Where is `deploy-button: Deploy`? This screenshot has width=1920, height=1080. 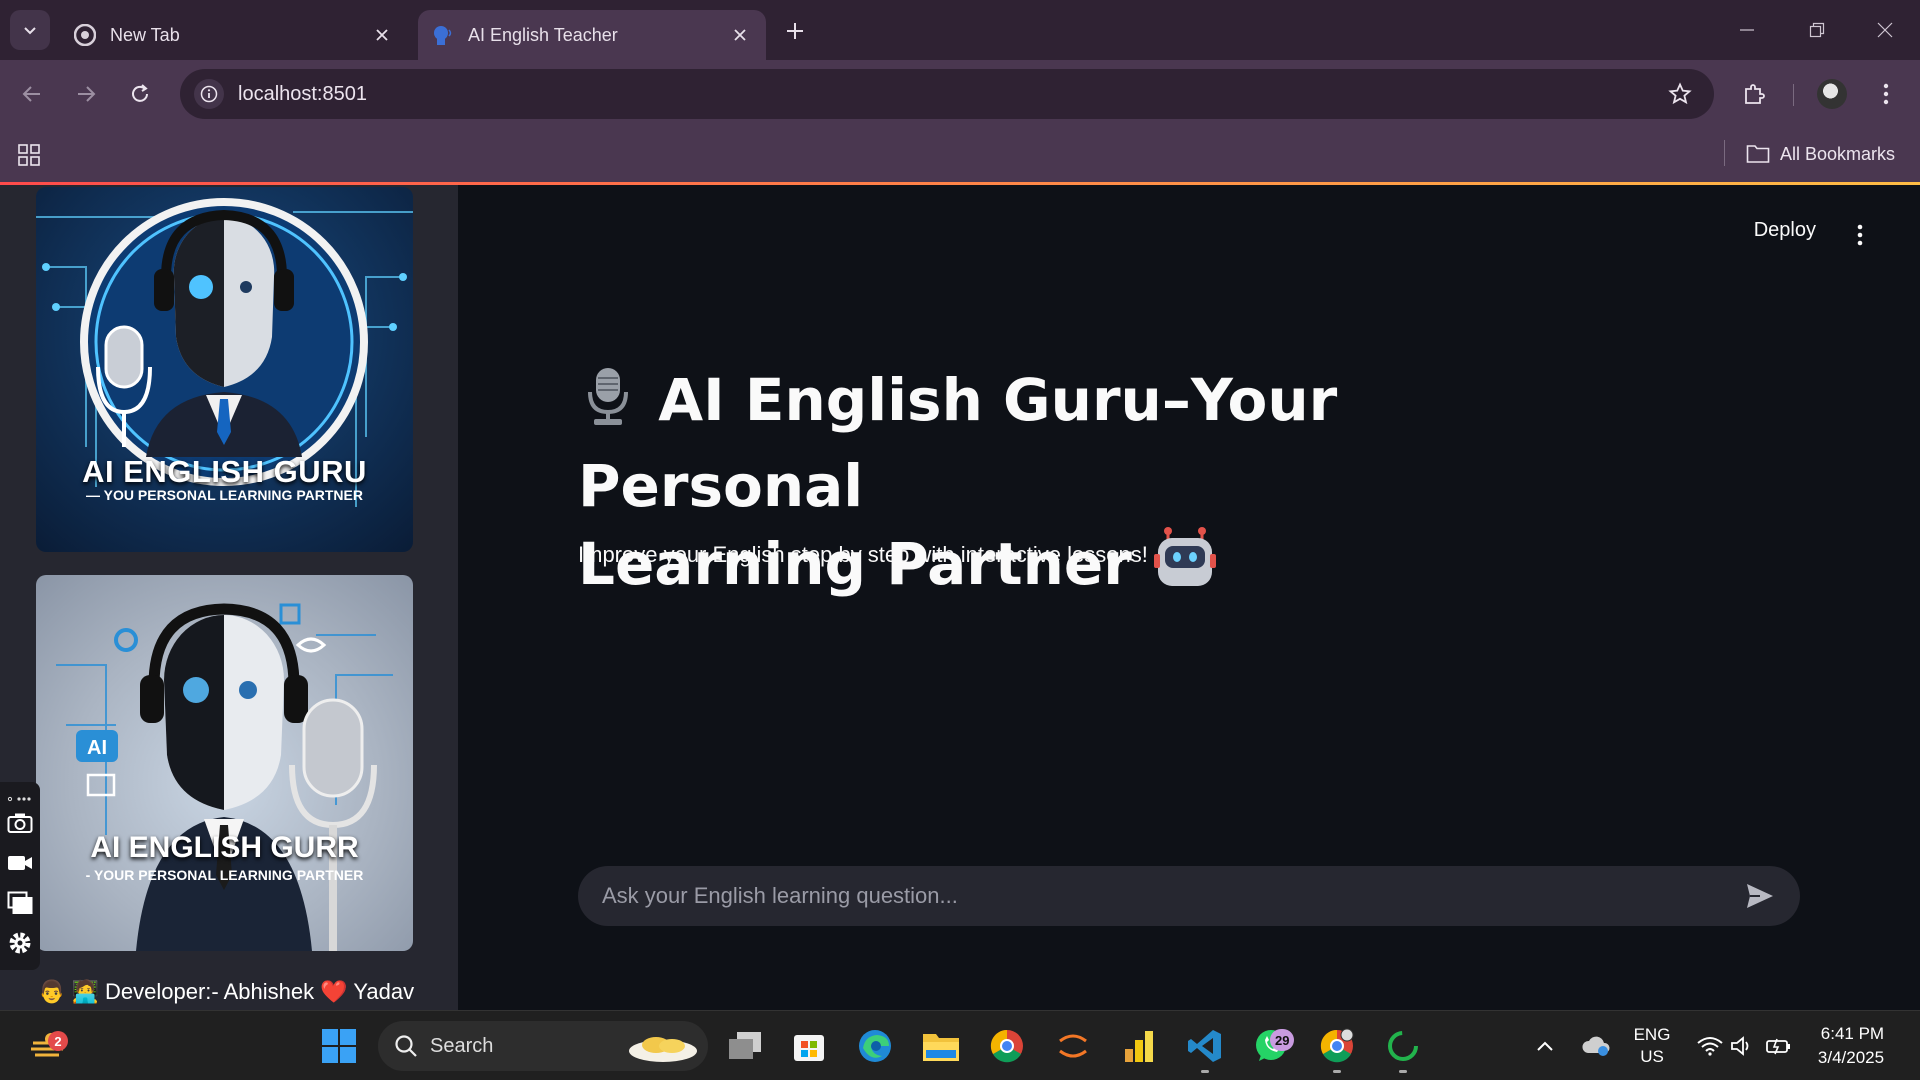
deploy-button: Deploy is located at coordinates (1785, 230).